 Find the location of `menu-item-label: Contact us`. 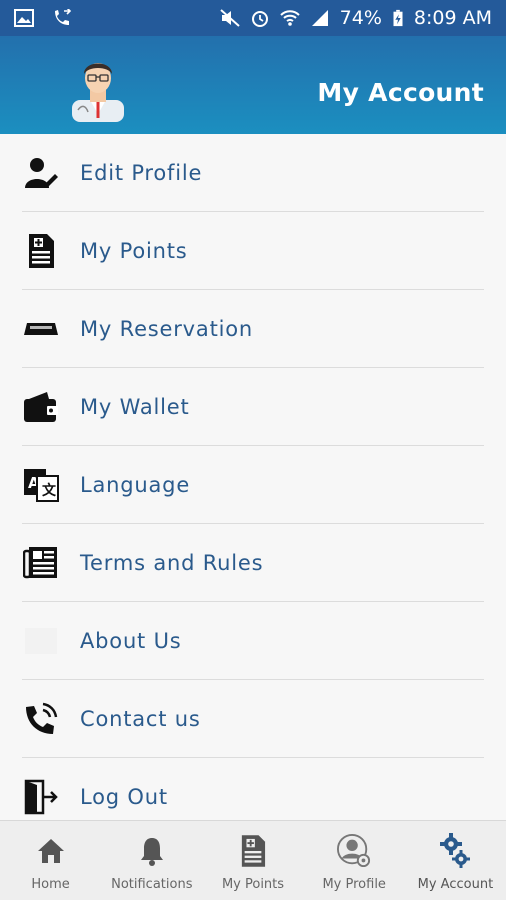

menu-item-label: Contact us is located at coordinates (140, 719).